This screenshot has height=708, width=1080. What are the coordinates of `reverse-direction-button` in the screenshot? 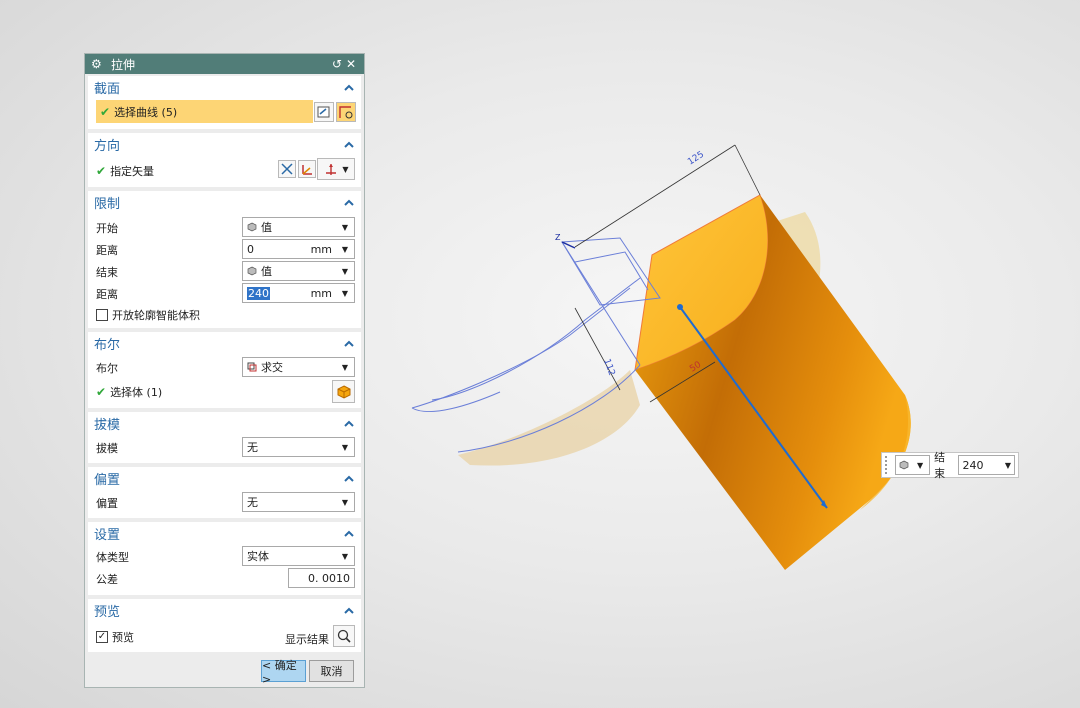 It's located at (287, 169).